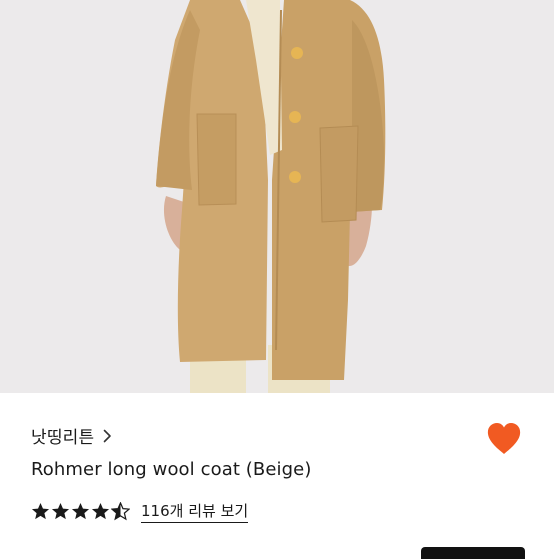 The height and width of the screenshot is (559, 554). Describe the element at coordinates (140, 511) in the screenshot. I see `rating-row: 116개 리뷰 보기` at that location.